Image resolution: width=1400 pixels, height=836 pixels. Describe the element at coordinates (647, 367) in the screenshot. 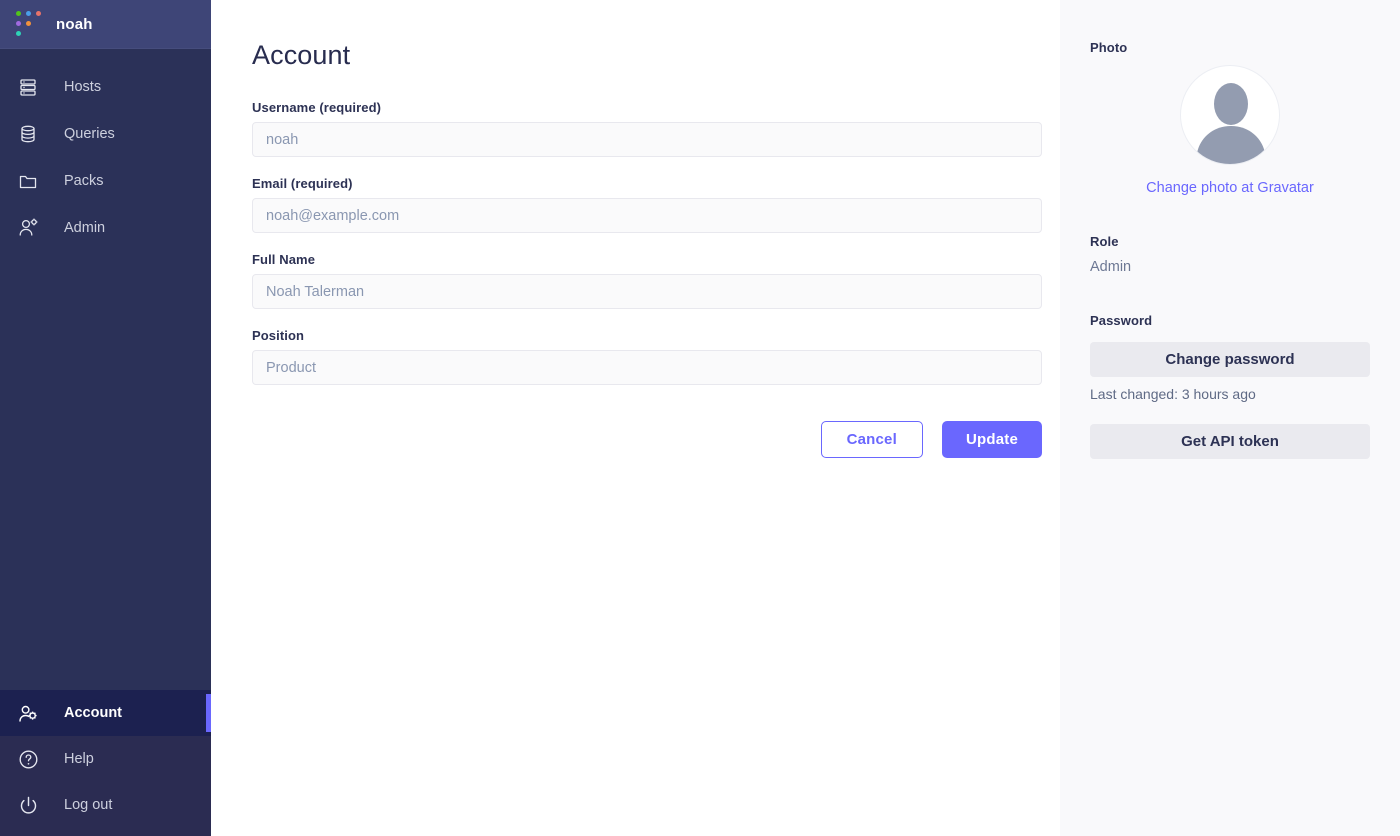

I see `position-input` at that location.